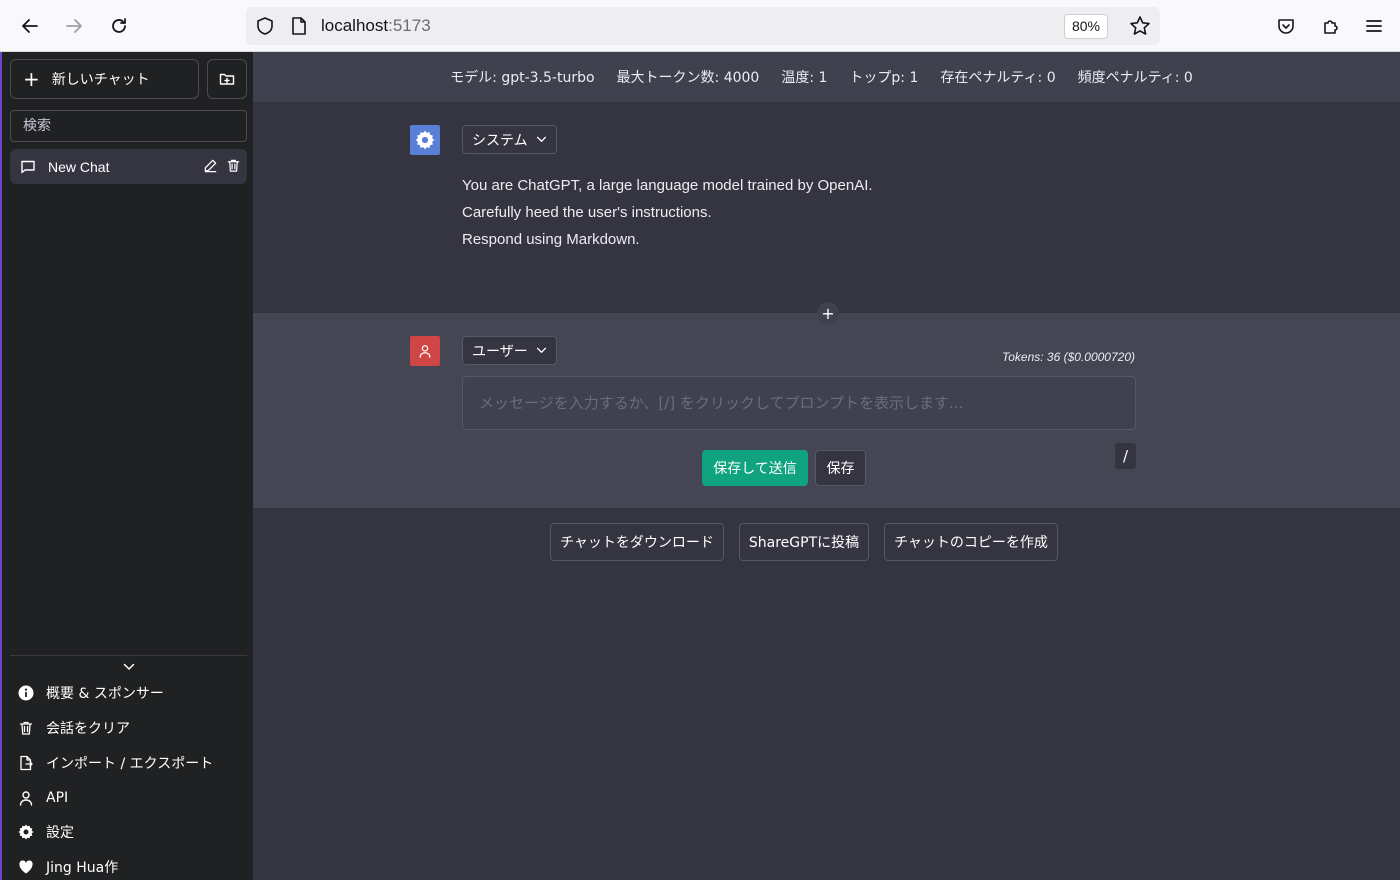 Image resolution: width=1400 pixels, height=880 pixels. Describe the element at coordinates (804, 78) in the screenshot. I see `config-temperature: 温度: 1` at that location.